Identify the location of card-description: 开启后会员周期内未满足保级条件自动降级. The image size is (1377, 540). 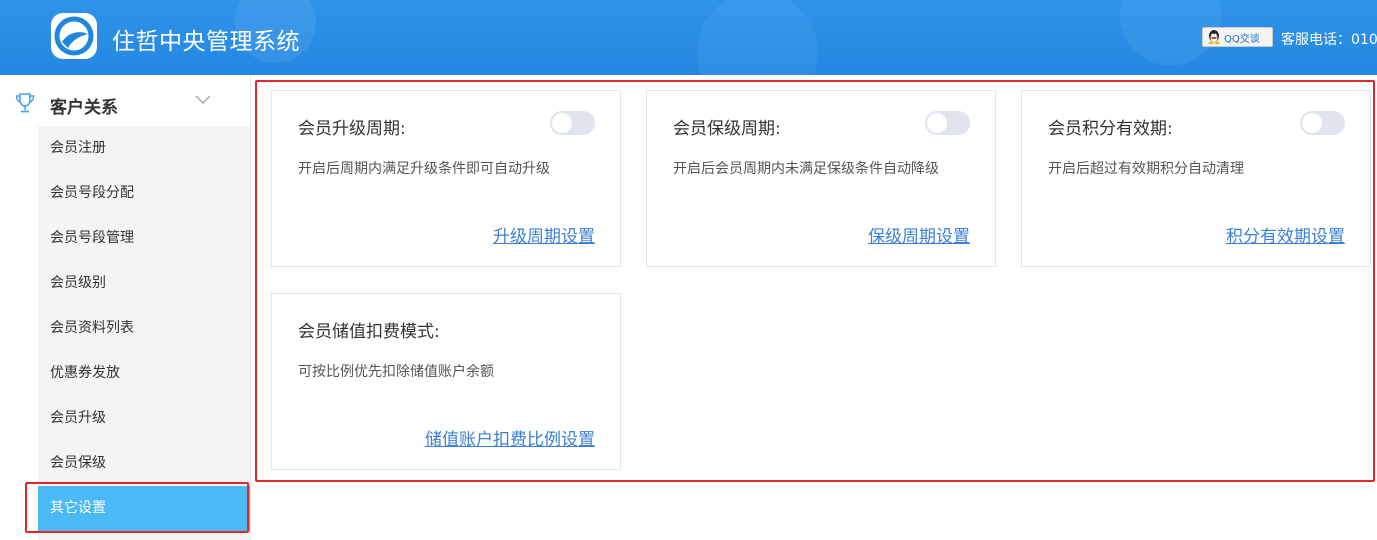
(806, 169).